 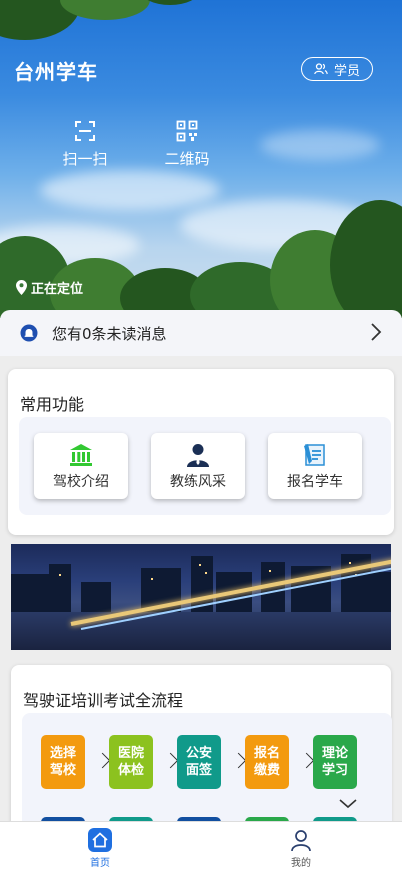 What do you see at coordinates (301, 863) in the screenshot?
I see `tab-mine-label: 我的` at bounding box center [301, 863].